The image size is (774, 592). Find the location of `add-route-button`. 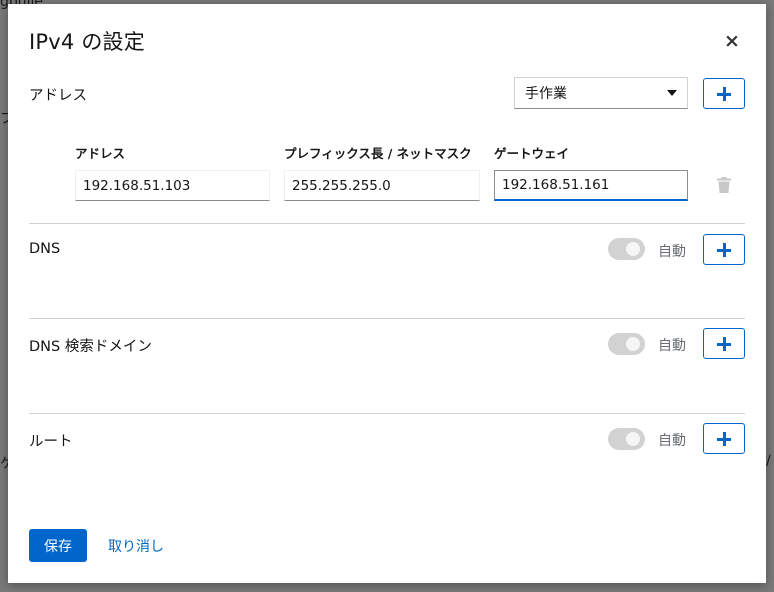

add-route-button is located at coordinates (724, 438).